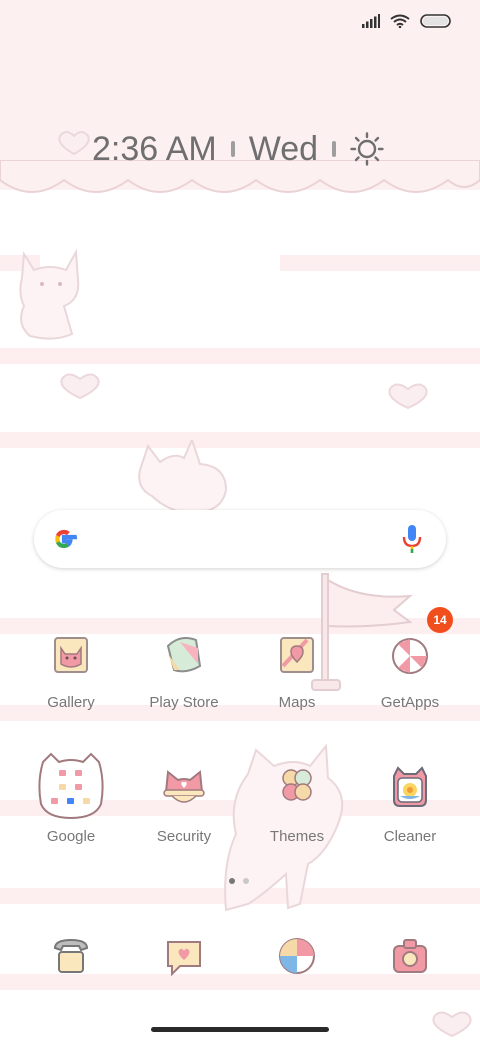 The width and height of the screenshot is (480, 1040). I want to click on dock-messages, so click(184, 957).